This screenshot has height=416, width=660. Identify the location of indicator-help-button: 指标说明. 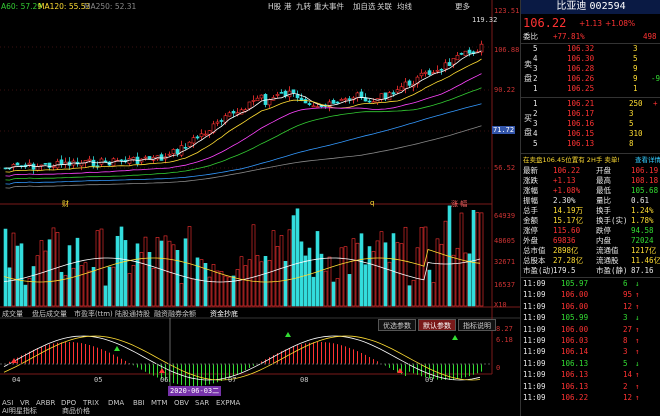
(477, 325).